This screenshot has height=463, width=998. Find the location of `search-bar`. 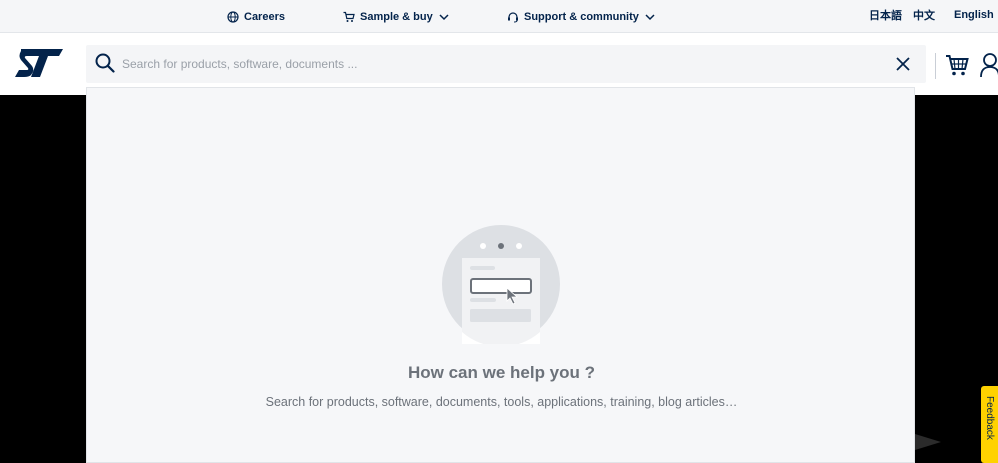

search-bar is located at coordinates (506, 64).